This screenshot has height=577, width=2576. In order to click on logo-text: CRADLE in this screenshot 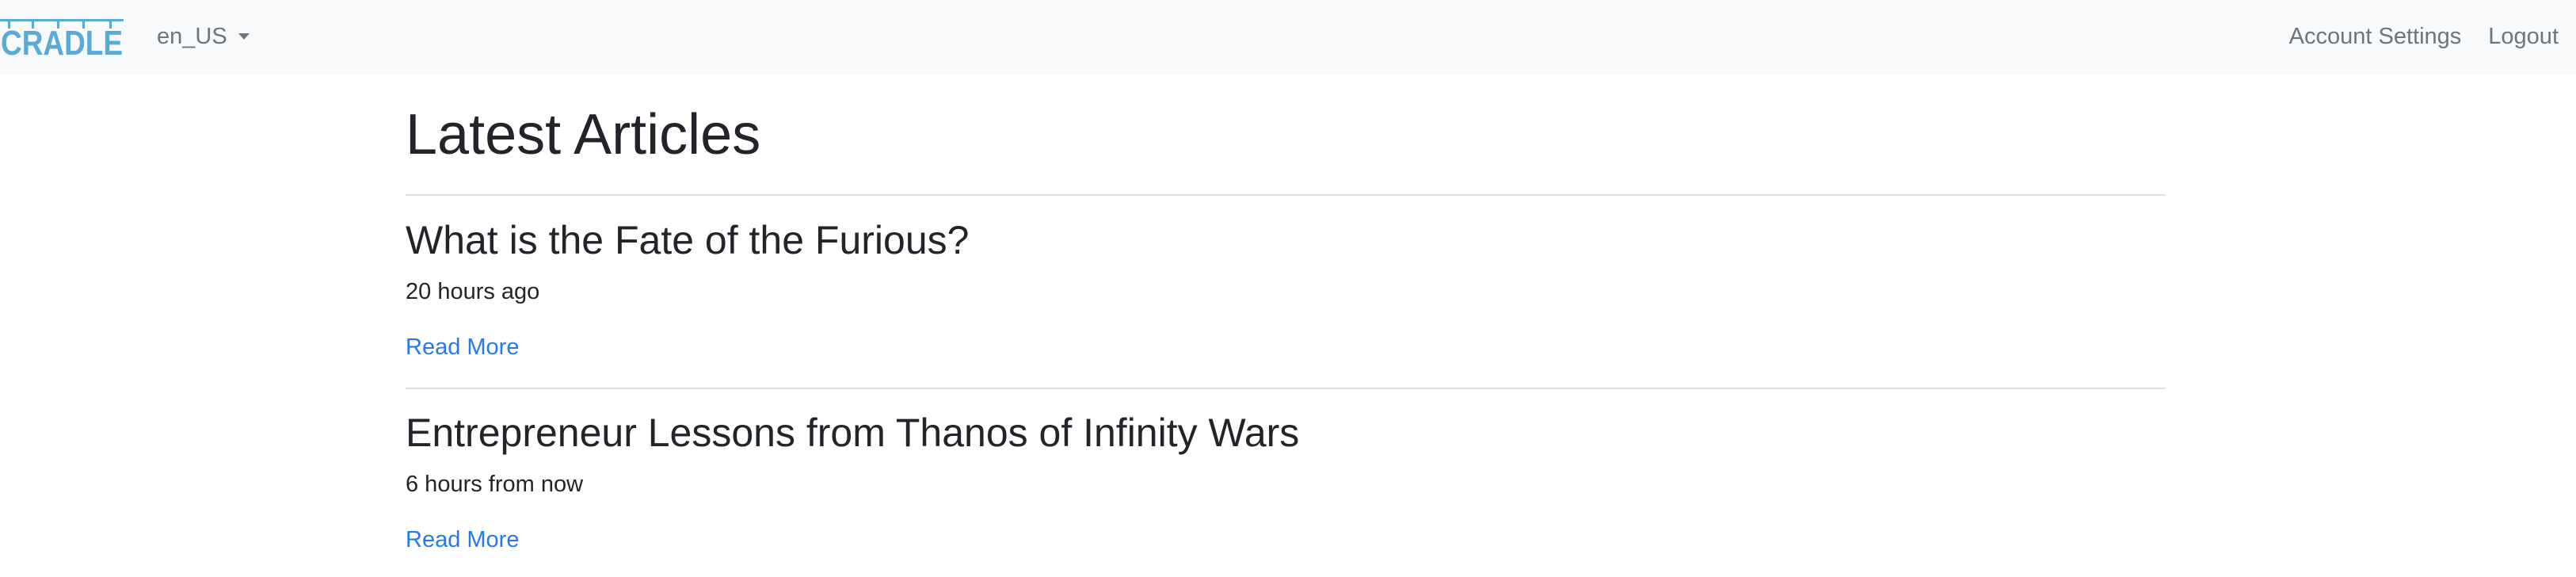, I will do `click(62, 40)`.